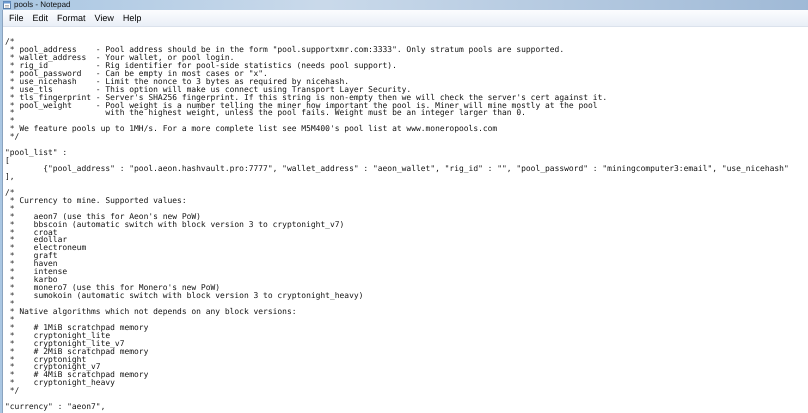 This screenshot has width=808, height=413. What do you see at coordinates (71, 18) in the screenshot?
I see `menu-item: Format` at bounding box center [71, 18].